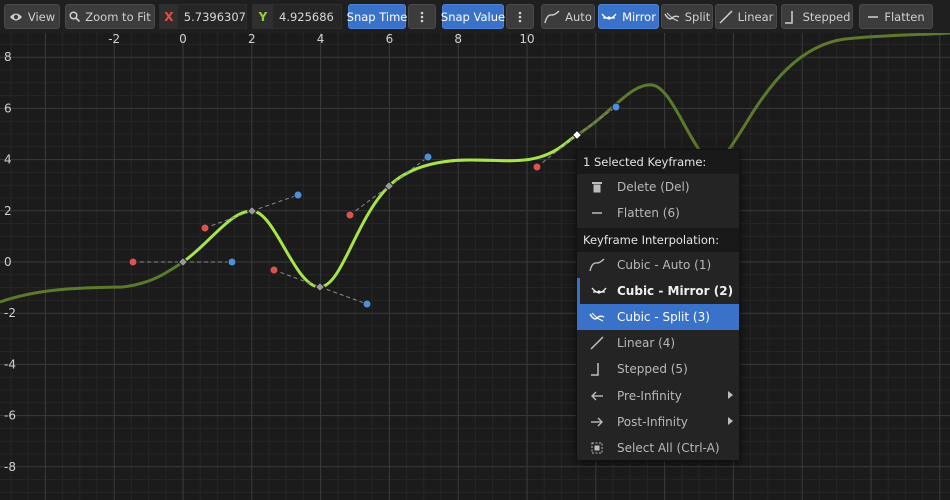 The image size is (950, 500). Describe the element at coordinates (75, 16) in the screenshot. I see `magnifier-icon` at that location.